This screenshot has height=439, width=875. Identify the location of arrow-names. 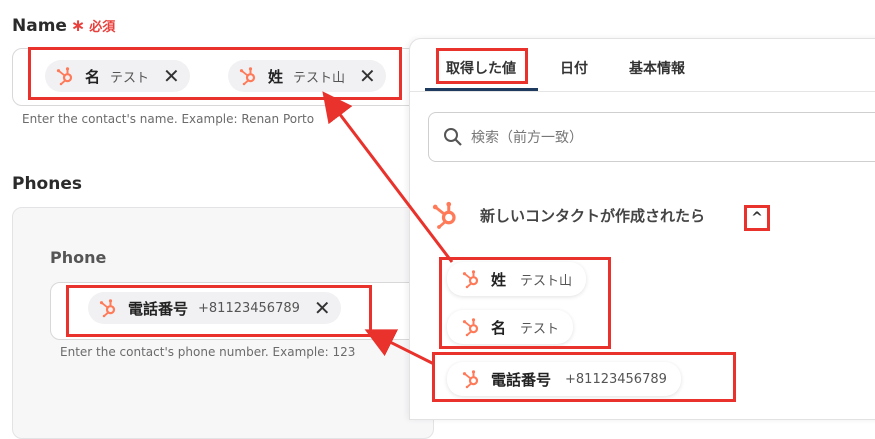
(388, 177).